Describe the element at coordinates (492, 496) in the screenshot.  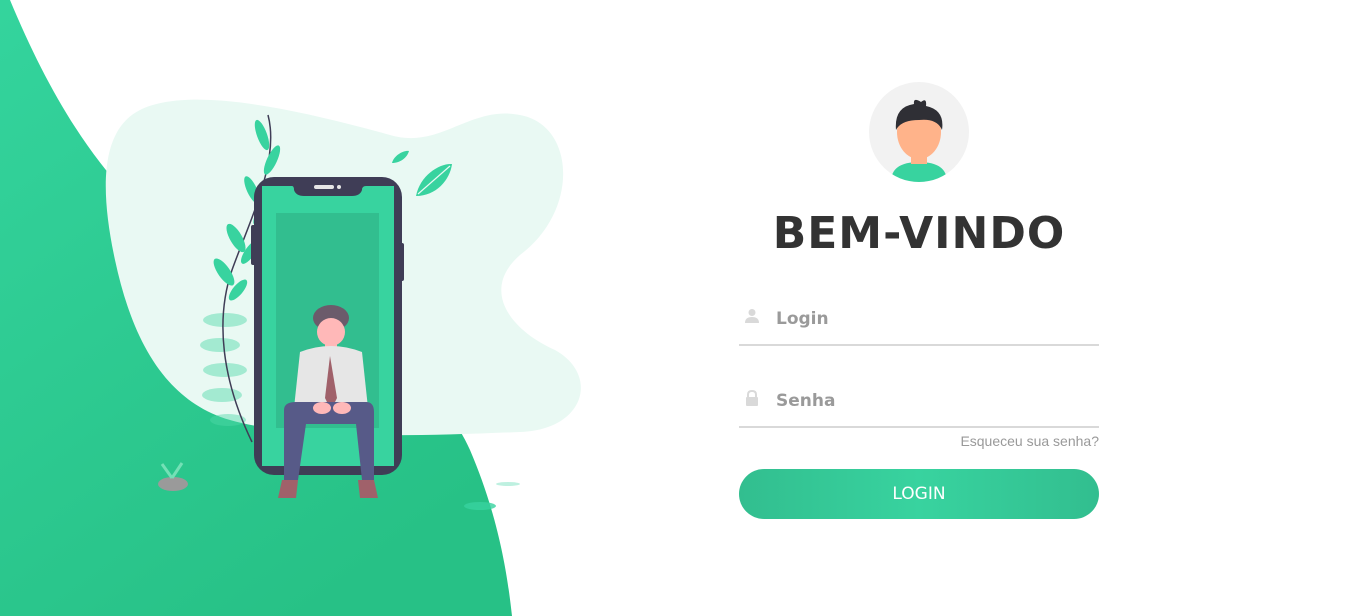
I see `grass-tufts` at that location.